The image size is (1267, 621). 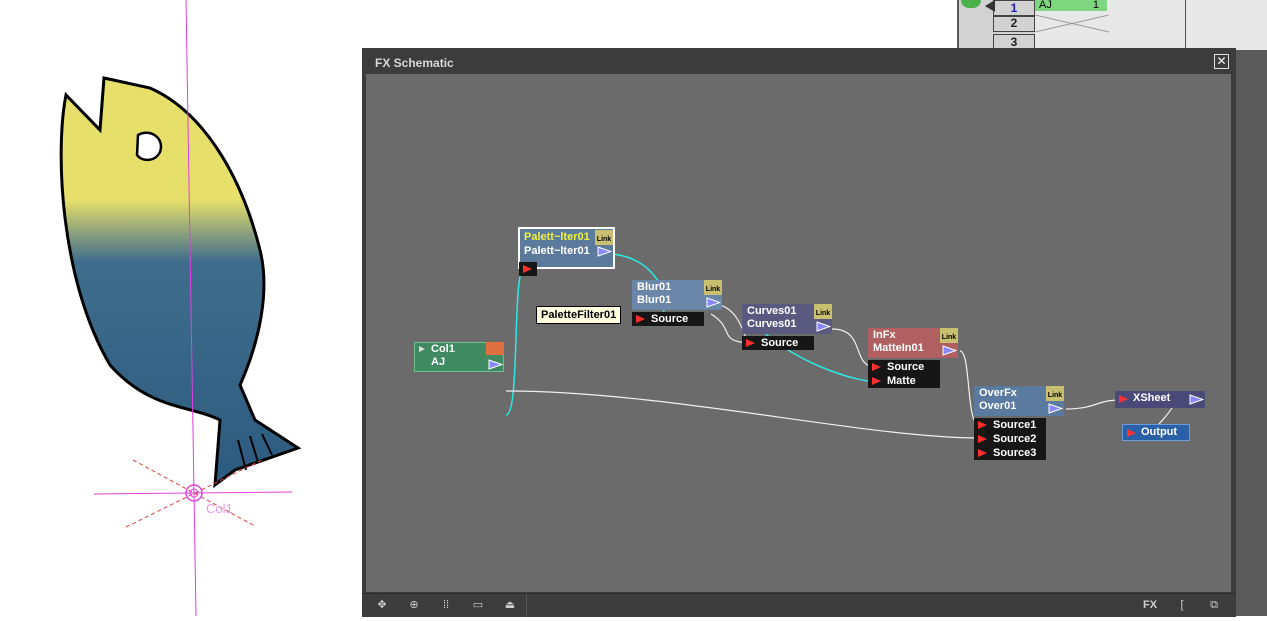 I want to click on stage-schematic-icon: ⧉, so click(x=1214, y=605).